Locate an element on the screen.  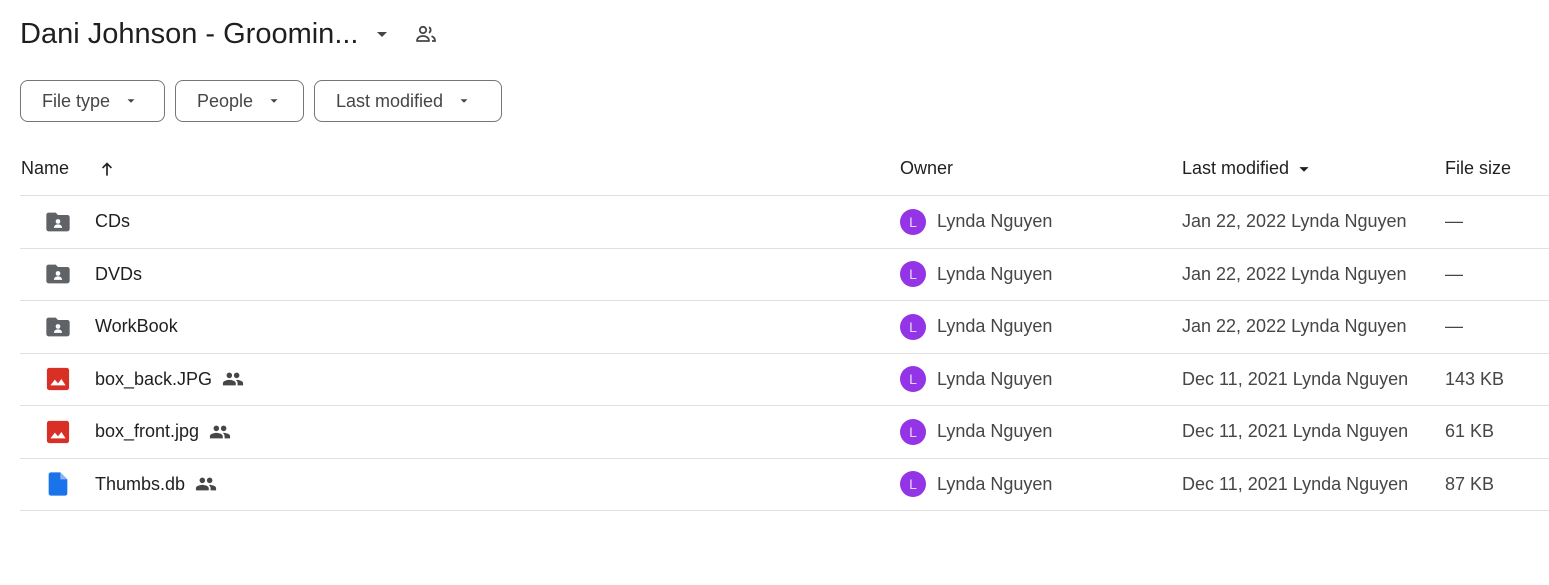
document-icon is located at coordinates (58, 484).